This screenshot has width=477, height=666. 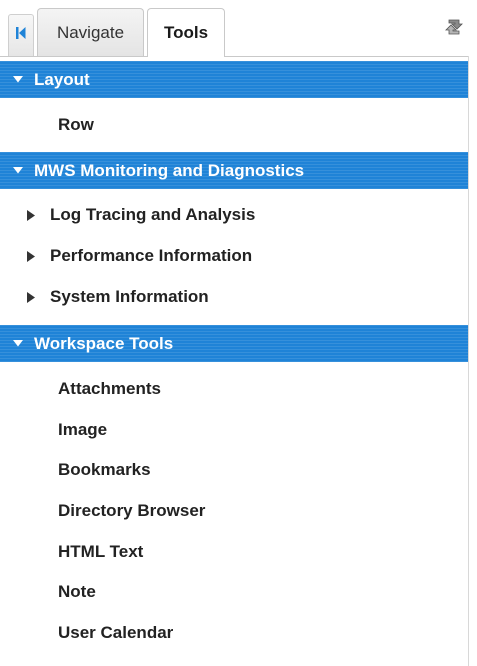 I want to click on tree-node-system-information: System Information, so click(x=234, y=297).